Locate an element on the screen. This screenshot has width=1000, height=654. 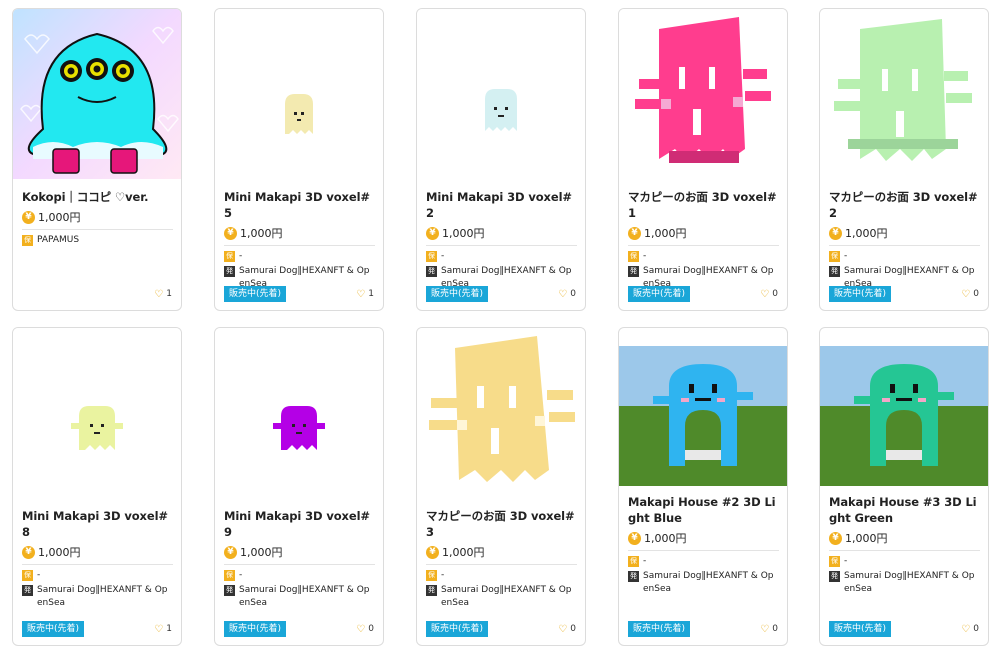
card-title: マカピーのお面 3D voxel#1 is located at coordinates (703, 205).